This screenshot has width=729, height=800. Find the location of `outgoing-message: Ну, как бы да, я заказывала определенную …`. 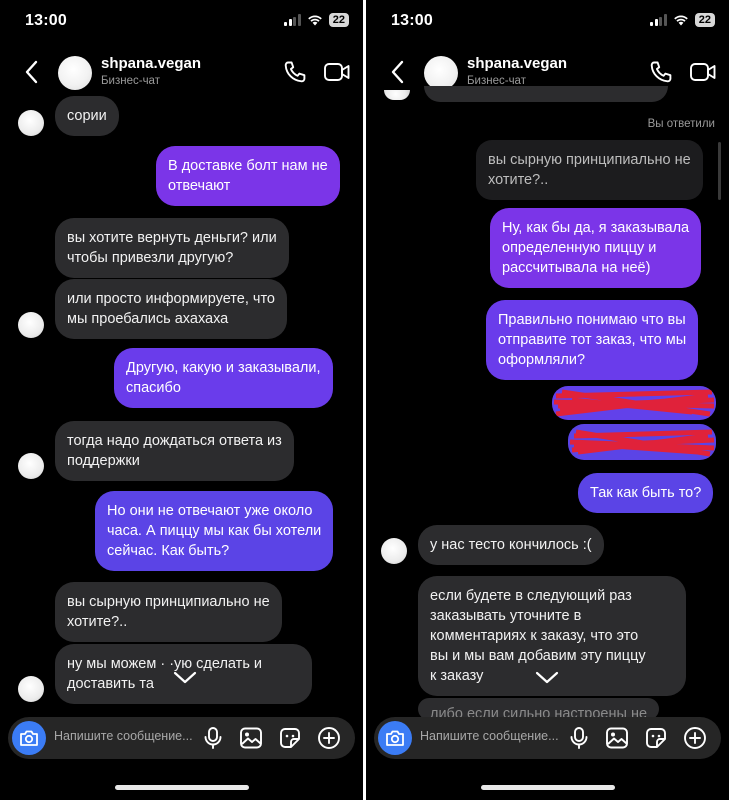

outgoing-message: Ну, как бы да, я заказывала определенную … is located at coordinates (596, 248).